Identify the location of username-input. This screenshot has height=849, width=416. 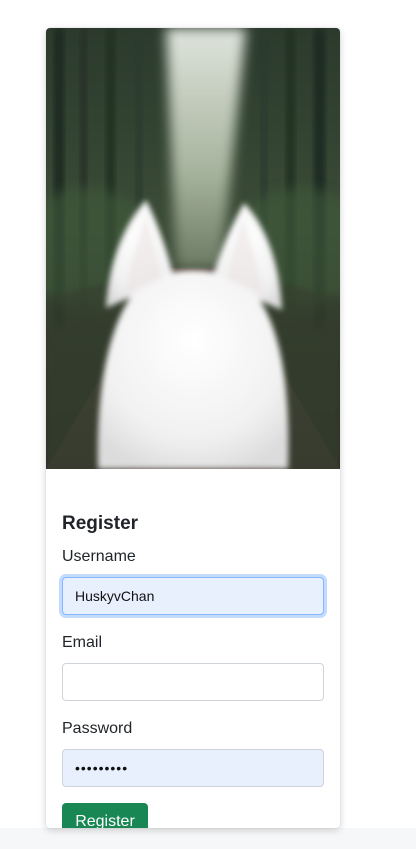
(193, 596).